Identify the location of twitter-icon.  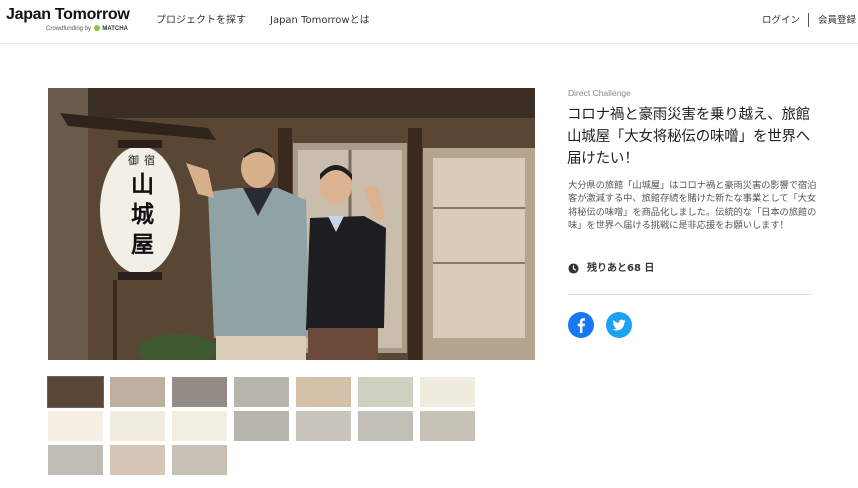
(619, 325).